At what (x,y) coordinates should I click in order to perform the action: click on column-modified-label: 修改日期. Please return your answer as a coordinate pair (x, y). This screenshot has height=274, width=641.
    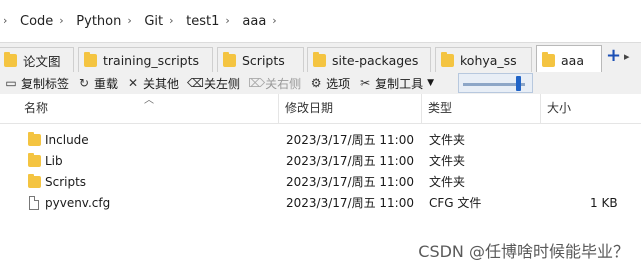
    Looking at the image, I should click on (309, 108).